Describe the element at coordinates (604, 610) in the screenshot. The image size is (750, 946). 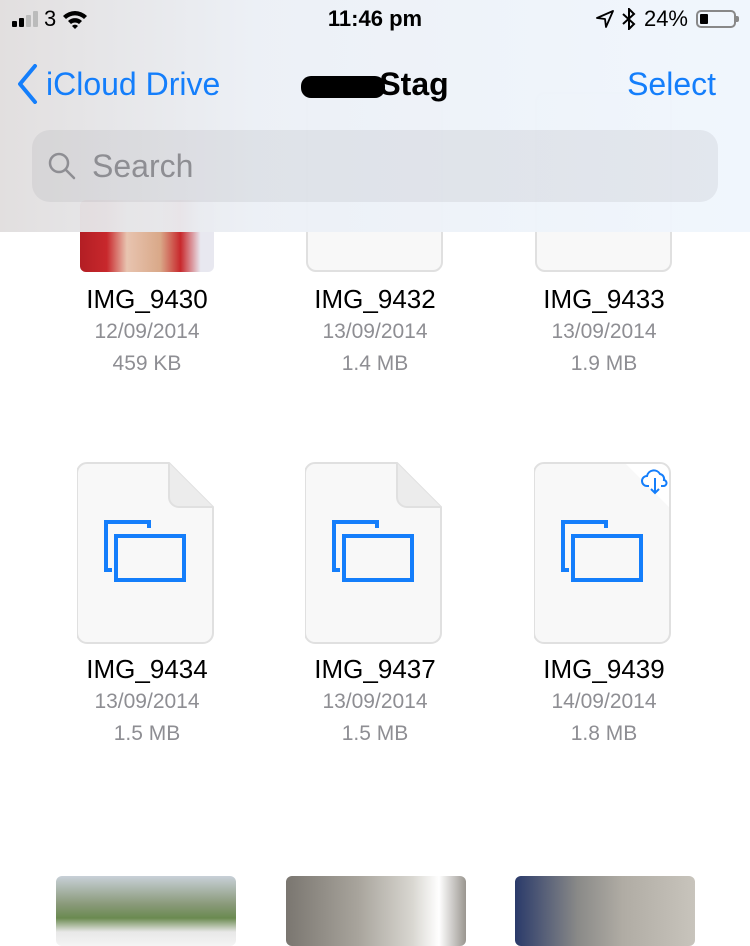
I see `file-item: IMG_9439 14/09/2014 1.8 MB` at that location.